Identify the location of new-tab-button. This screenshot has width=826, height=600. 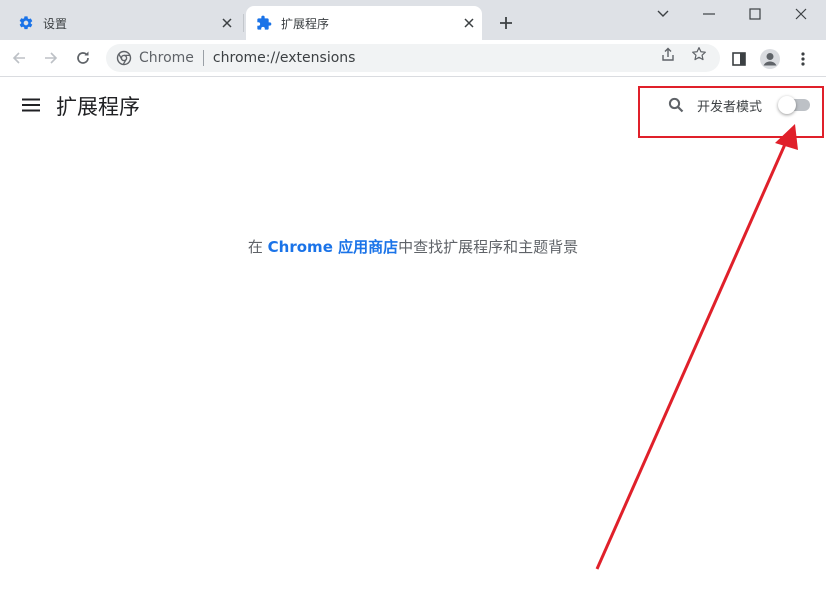
(506, 23).